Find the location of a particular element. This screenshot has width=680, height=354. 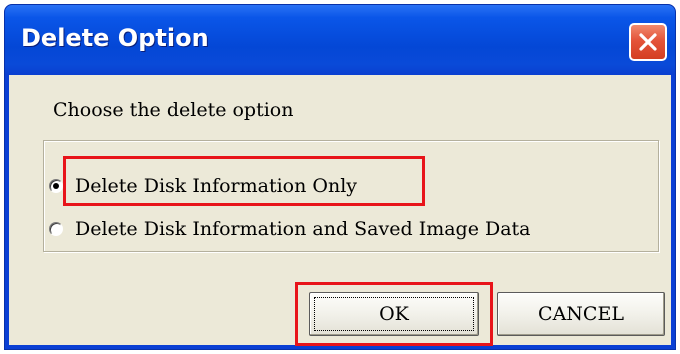

cancel-button: CANCEL is located at coordinates (581, 314).